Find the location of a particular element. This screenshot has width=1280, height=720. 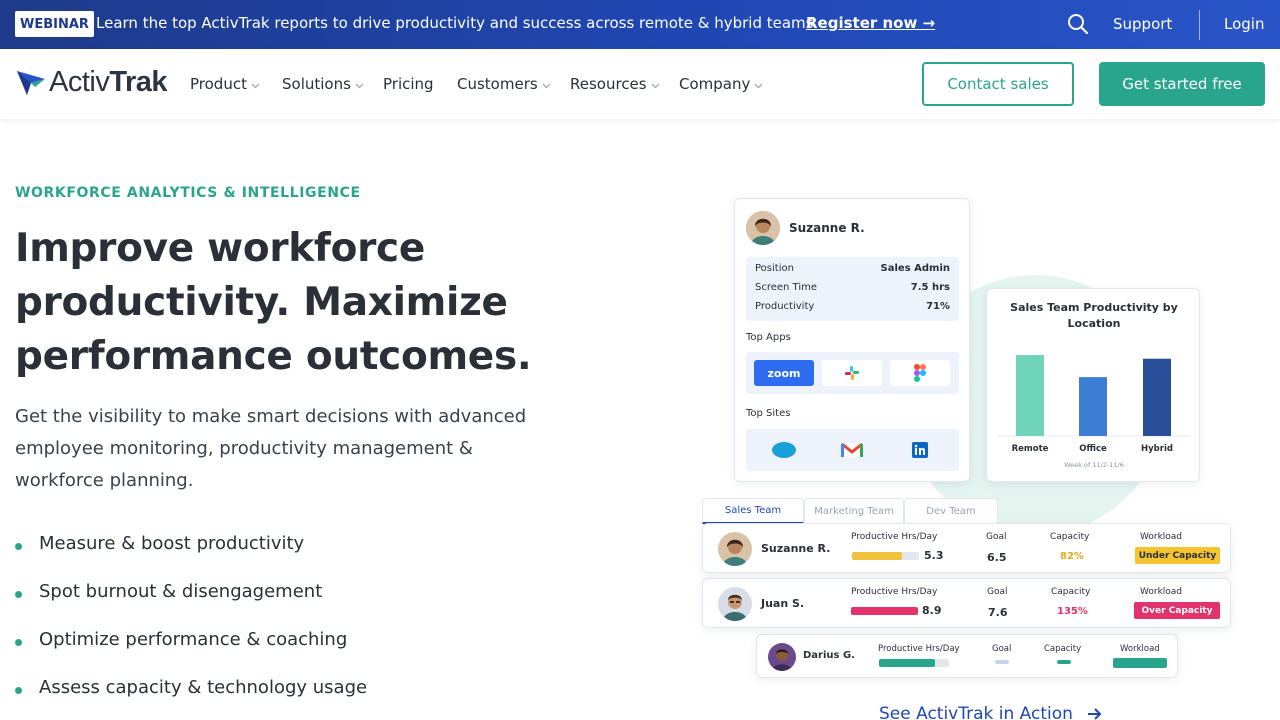

banner-divider is located at coordinates (1199, 25).